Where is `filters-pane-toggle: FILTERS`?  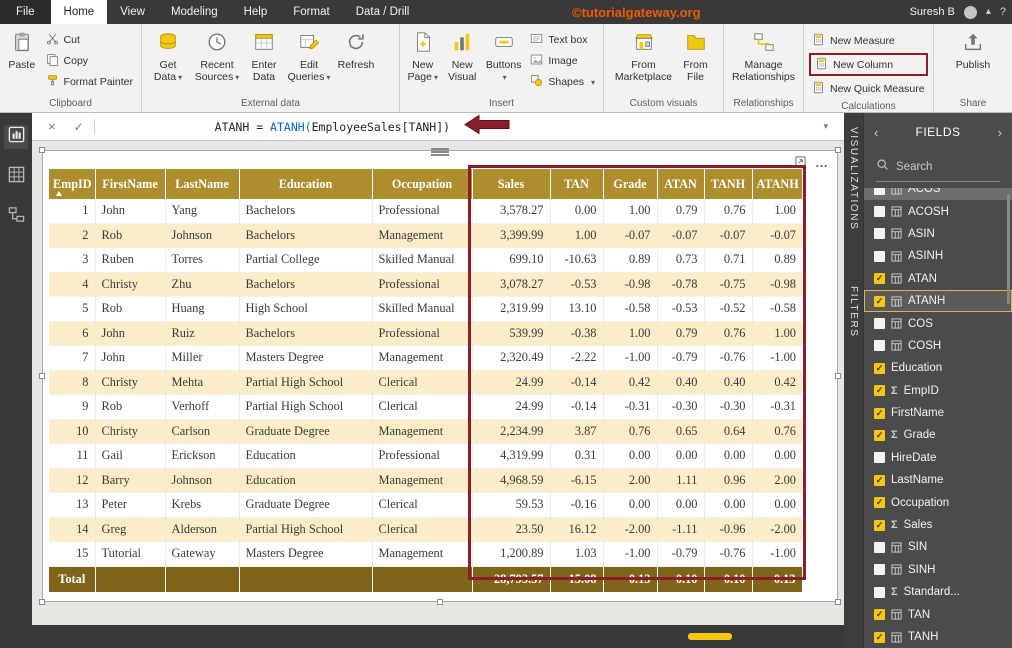
filters-pane-toggle: FILTERS is located at coordinates (853, 312).